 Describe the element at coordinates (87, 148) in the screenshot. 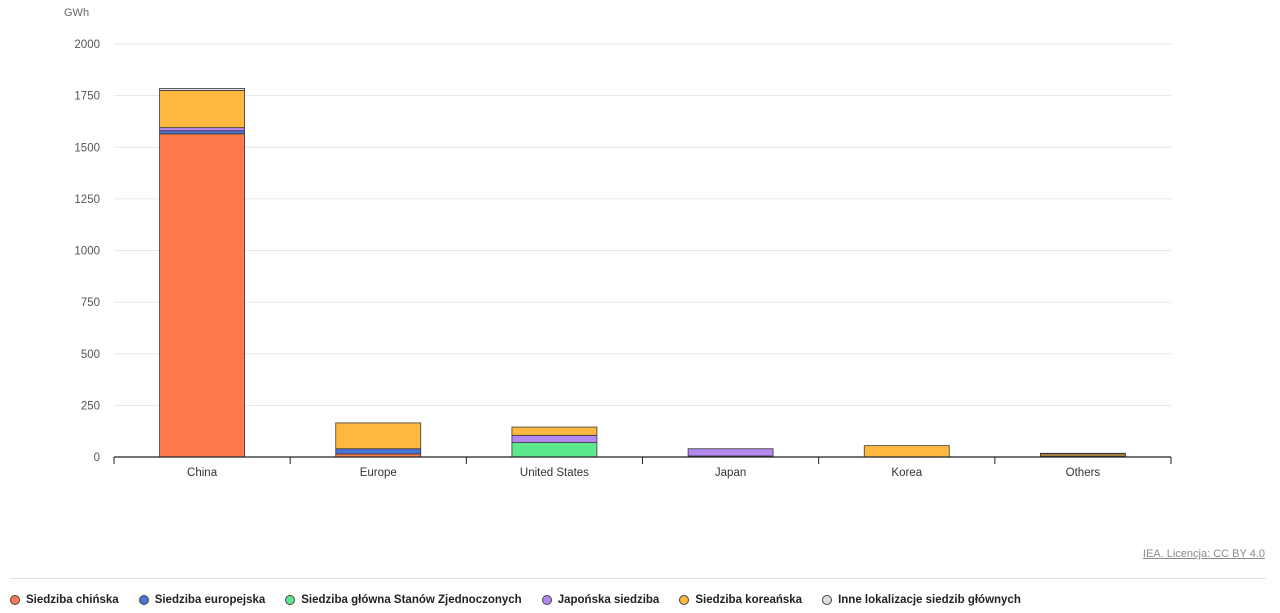

I see `y-tick-label: 1500` at that location.